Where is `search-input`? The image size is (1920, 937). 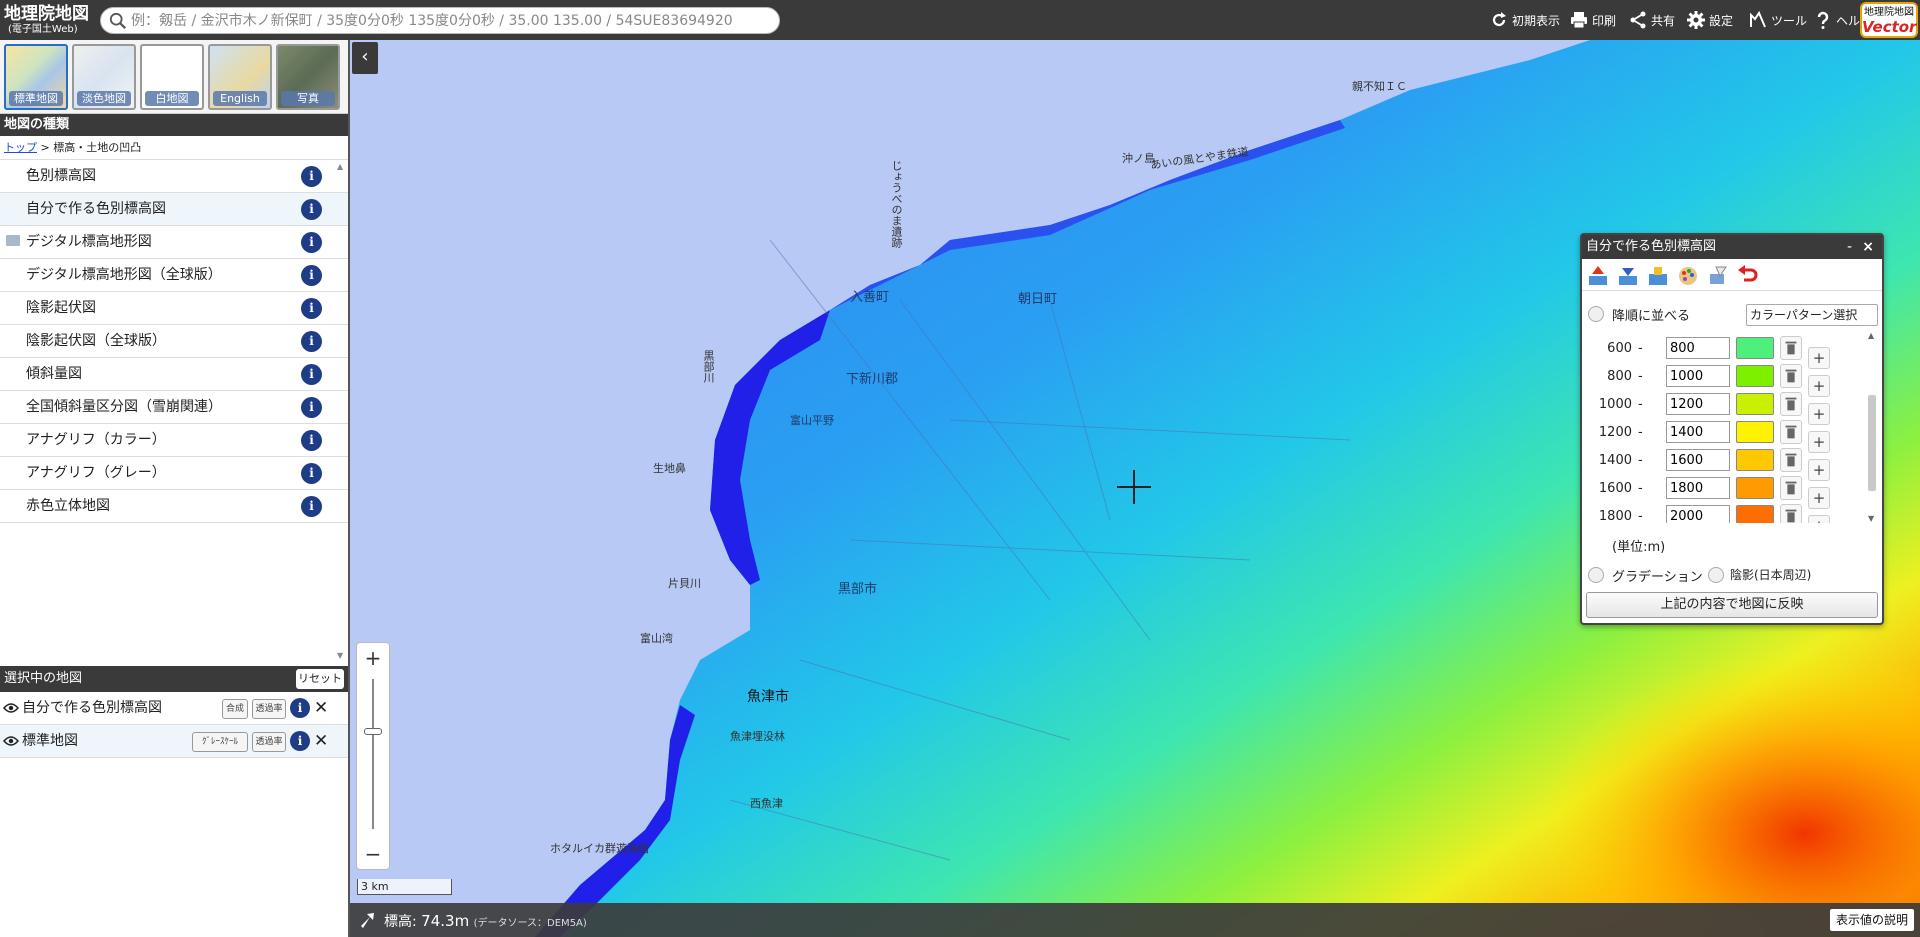
search-input is located at coordinates (451, 21).